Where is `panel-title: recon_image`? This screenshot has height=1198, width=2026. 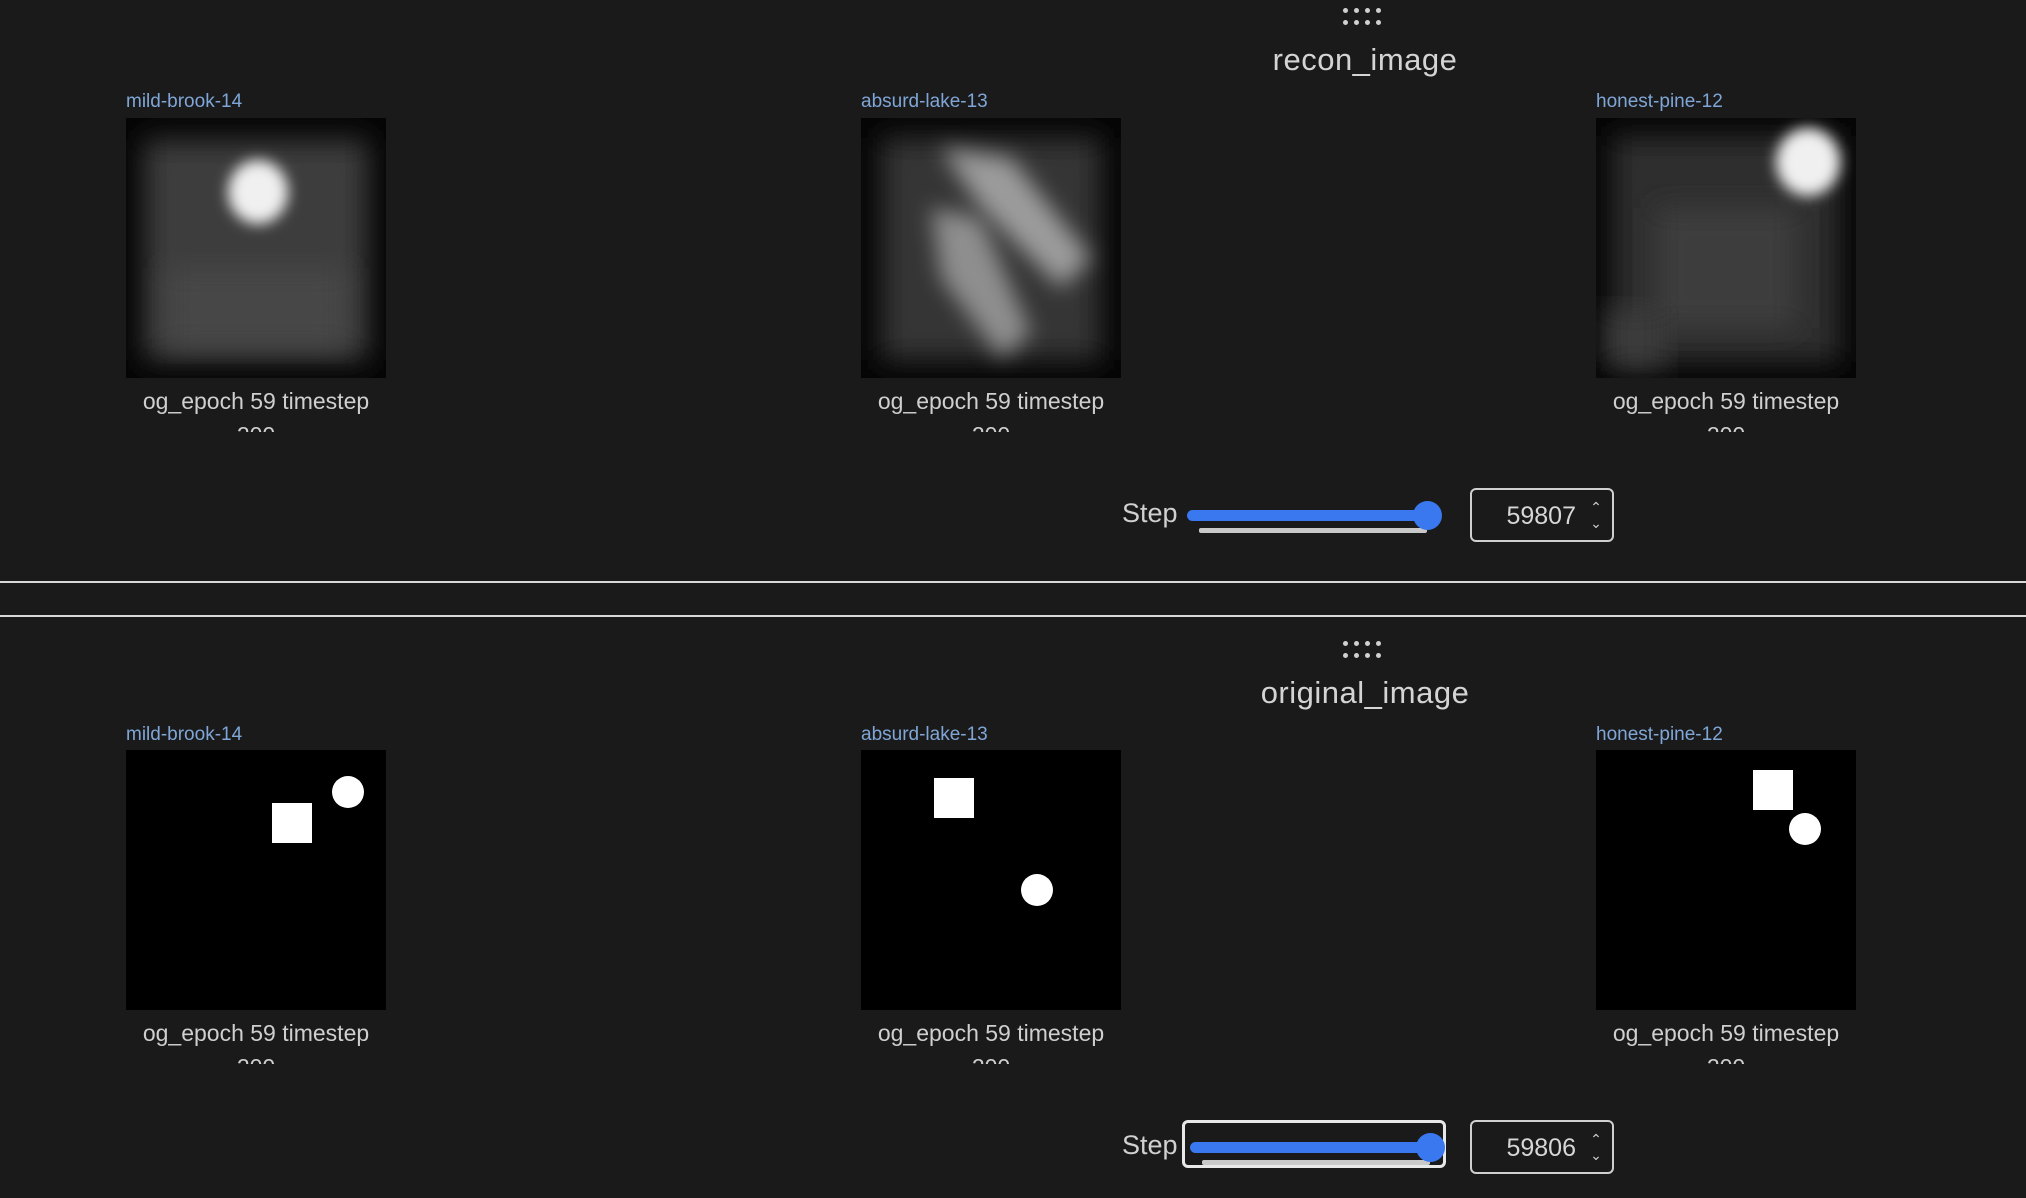 panel-title: recon_image is located at coordinates (1013, 60).